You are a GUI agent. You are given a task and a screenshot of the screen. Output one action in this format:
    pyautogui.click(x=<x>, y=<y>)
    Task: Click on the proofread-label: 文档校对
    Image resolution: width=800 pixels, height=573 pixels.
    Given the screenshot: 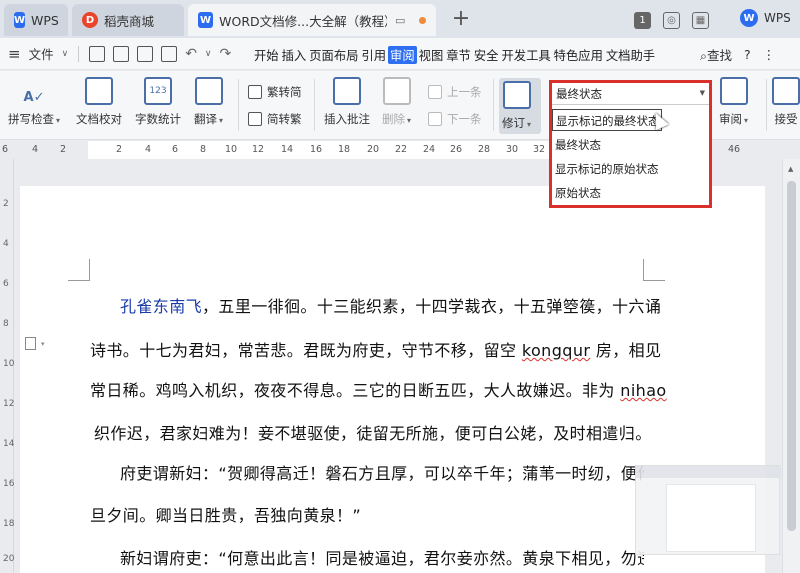 What is the action you would take?
    pyautogui.click(x=99, y=119)
    